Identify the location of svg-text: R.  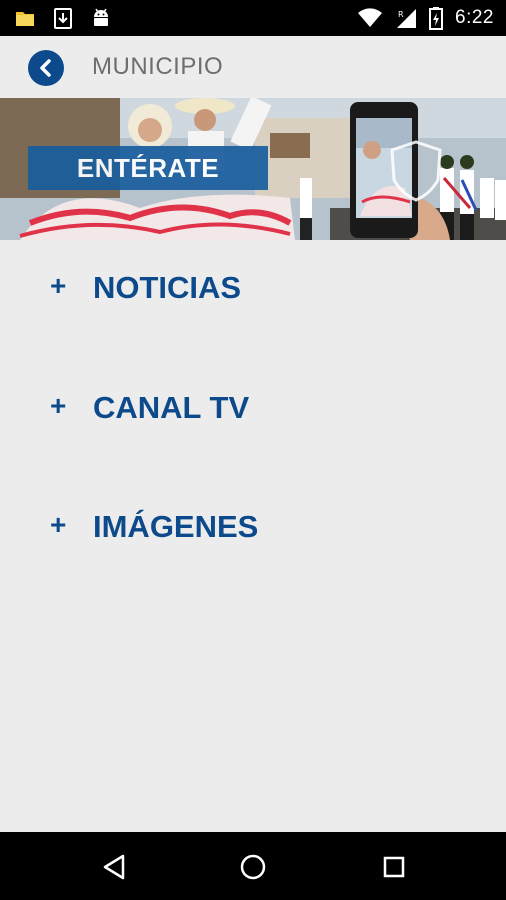
(401, 14).